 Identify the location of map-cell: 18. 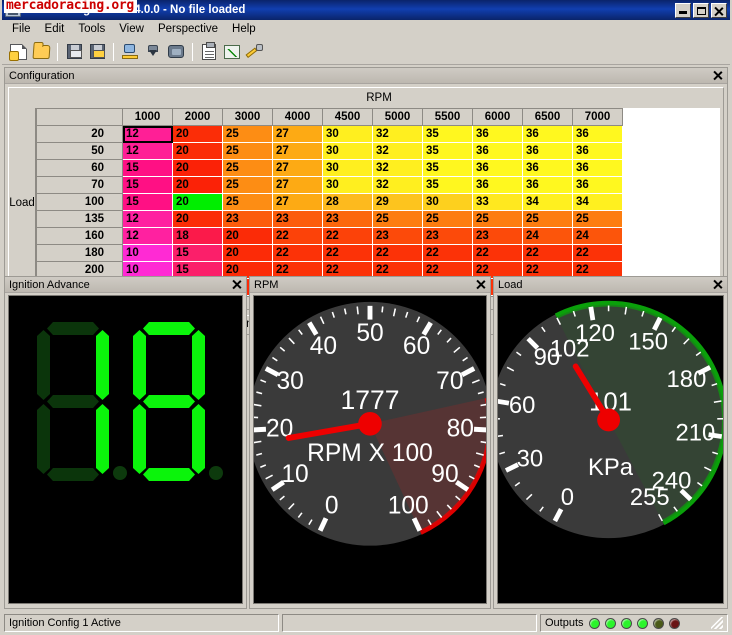
(197, 236).